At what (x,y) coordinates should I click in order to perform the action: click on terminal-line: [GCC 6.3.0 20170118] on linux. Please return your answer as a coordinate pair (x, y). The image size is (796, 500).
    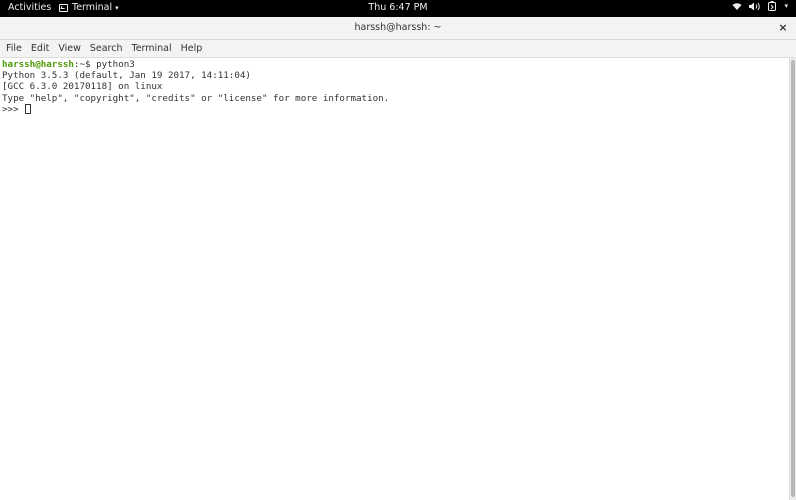
    Looking at the image, I should click on (82, 87).